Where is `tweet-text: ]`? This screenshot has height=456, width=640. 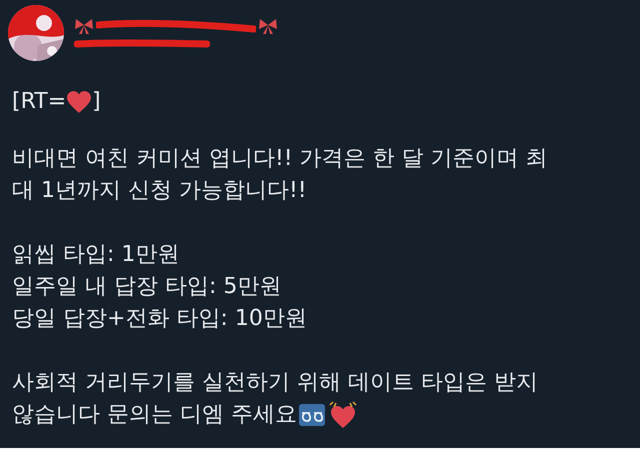
tweet-text: ] is located at coordinates (96, 102).